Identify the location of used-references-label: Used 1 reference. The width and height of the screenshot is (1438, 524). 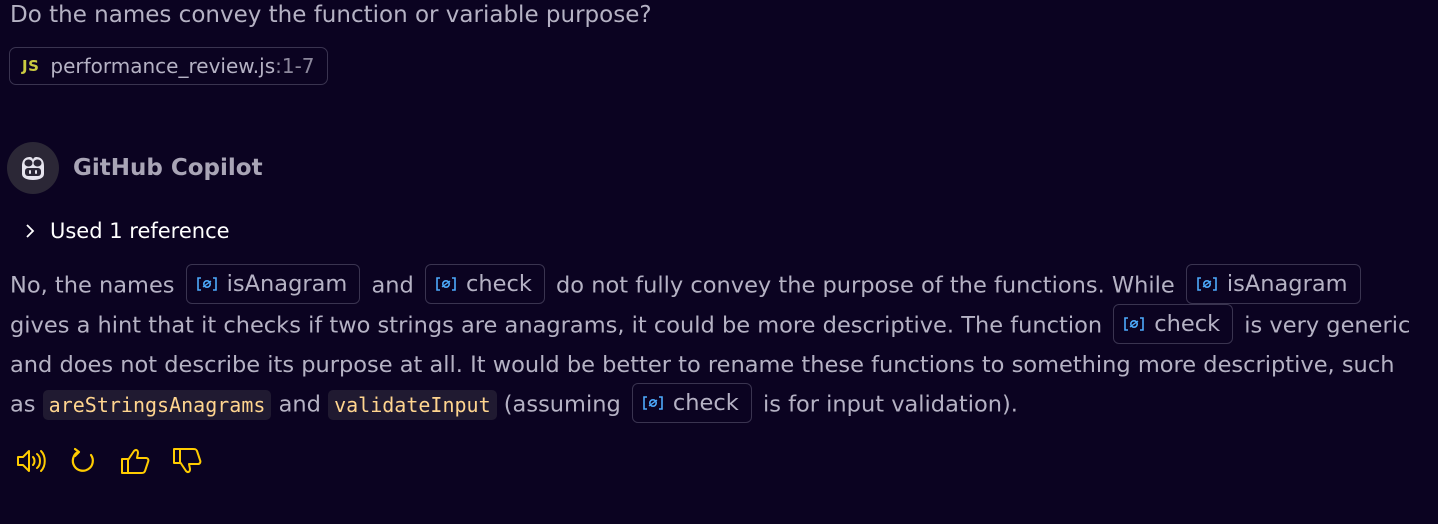
(140, 231).